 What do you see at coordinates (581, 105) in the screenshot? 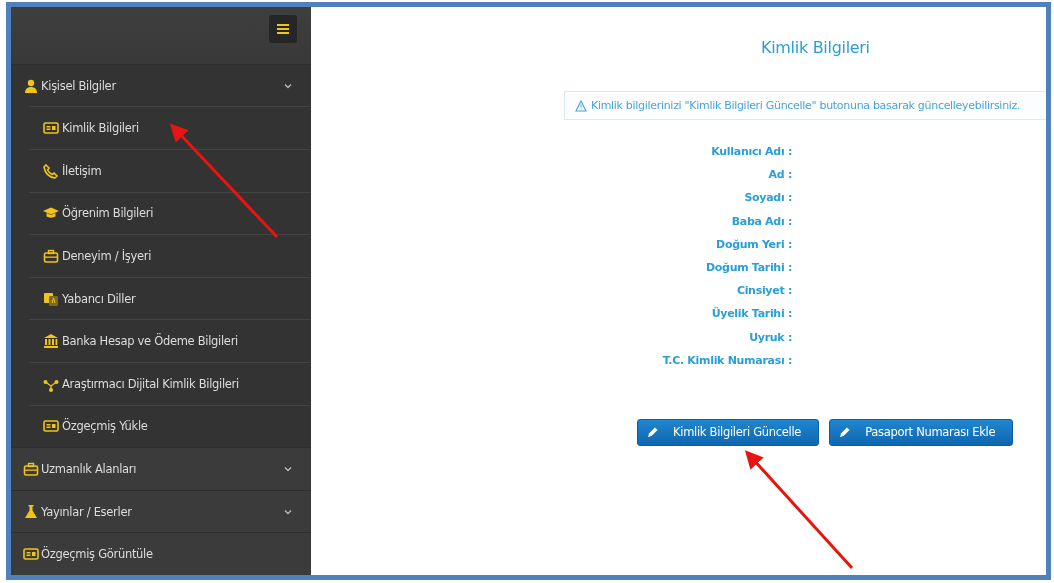
I see `warning-icon` at bounding box center [581, 105].